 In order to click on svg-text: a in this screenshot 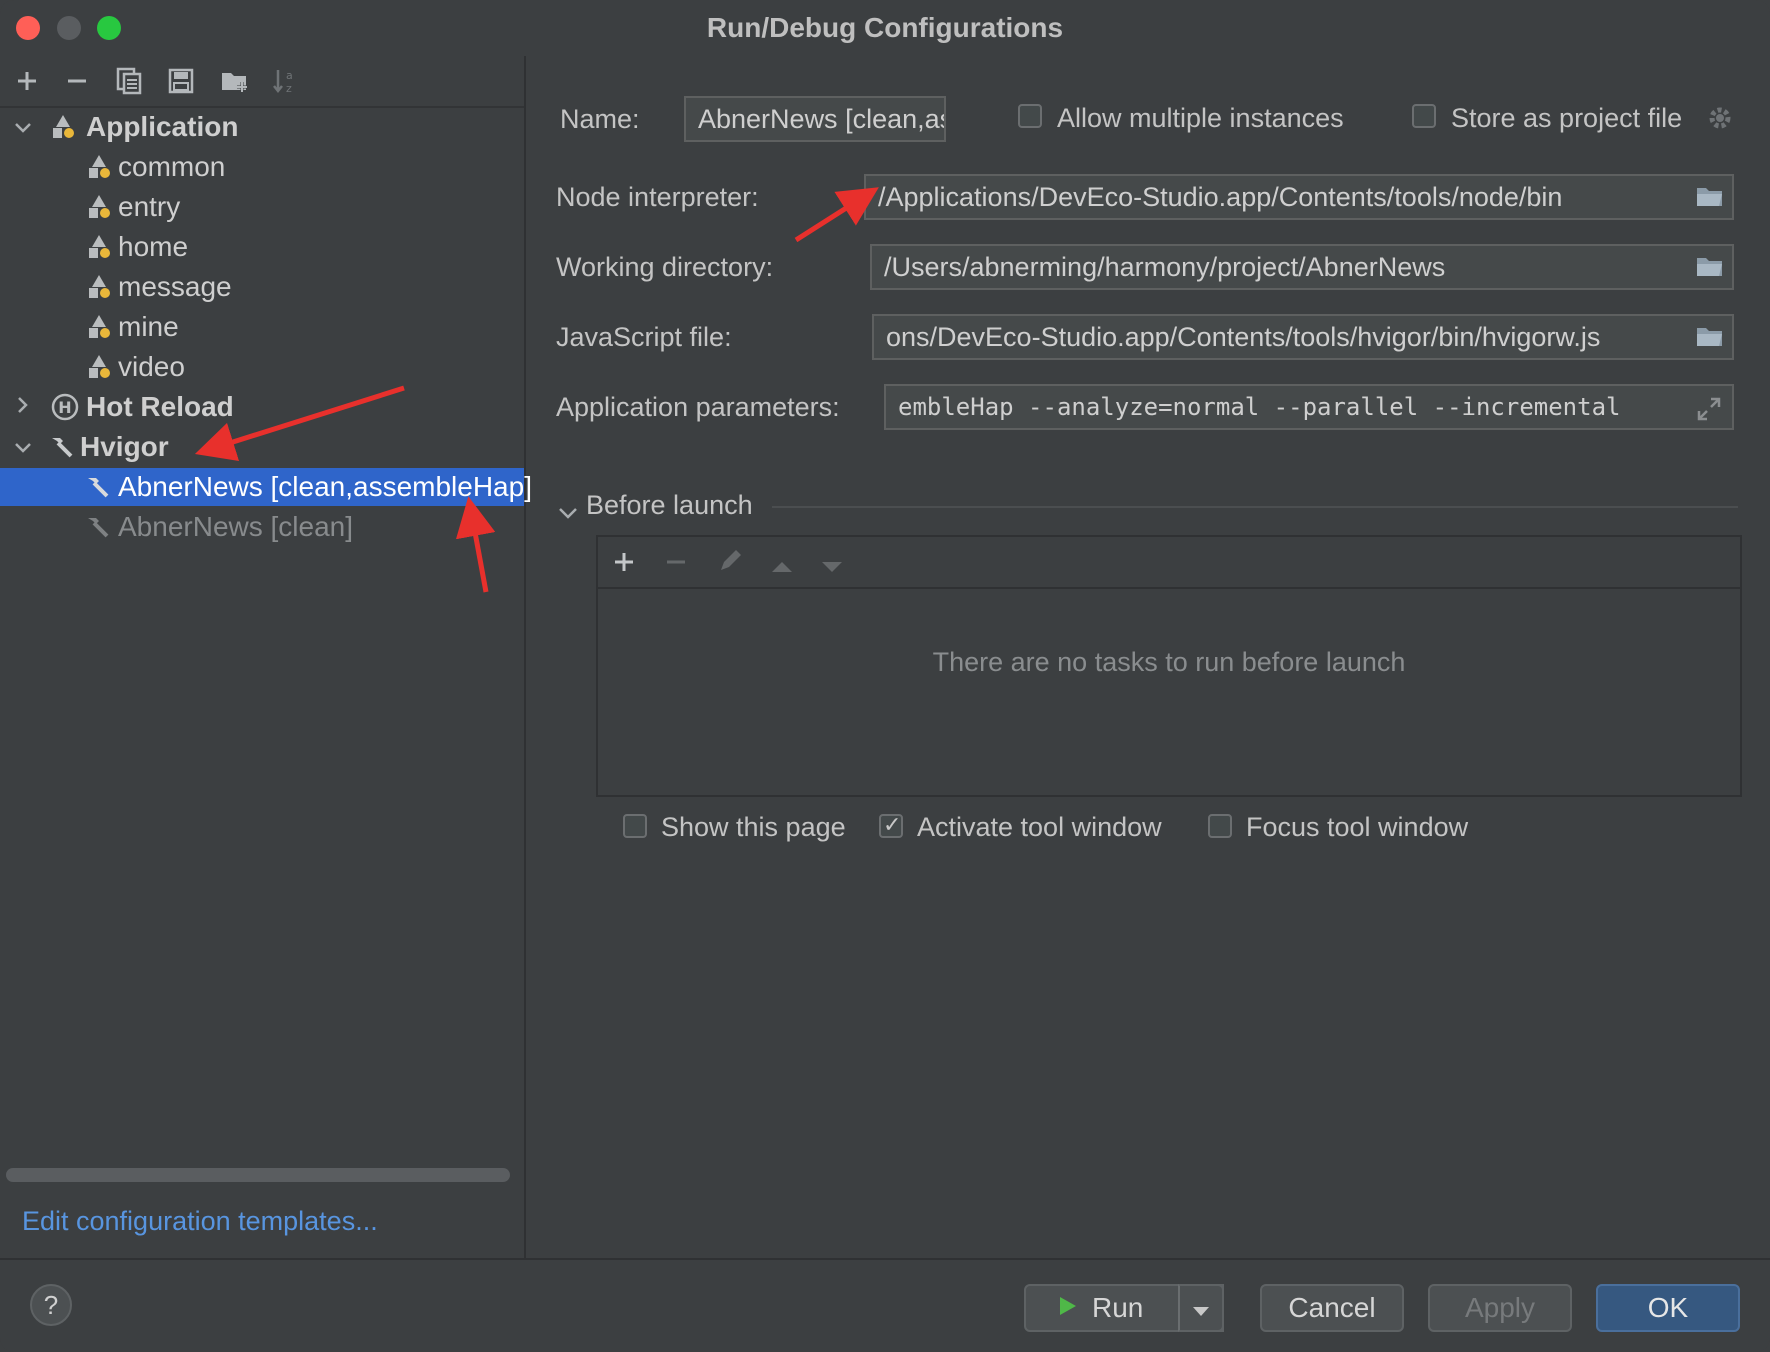, I will do `click(289, 75)`.